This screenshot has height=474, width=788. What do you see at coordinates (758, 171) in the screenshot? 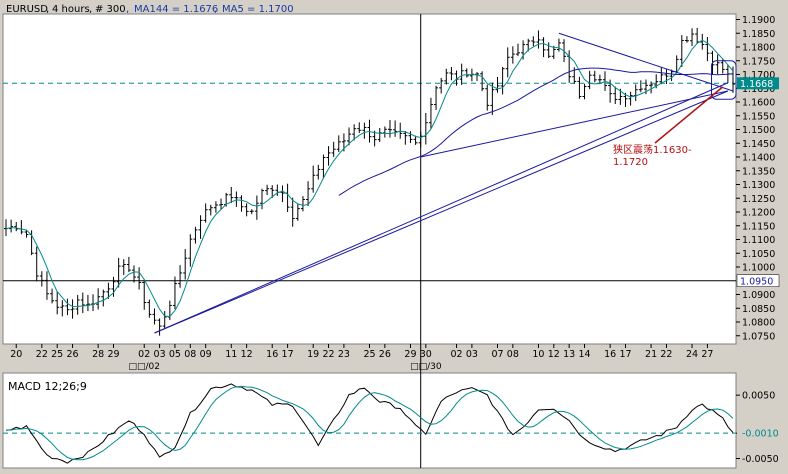
I see `y-tick-label: 1.1350` at bounding box center [758, 171].